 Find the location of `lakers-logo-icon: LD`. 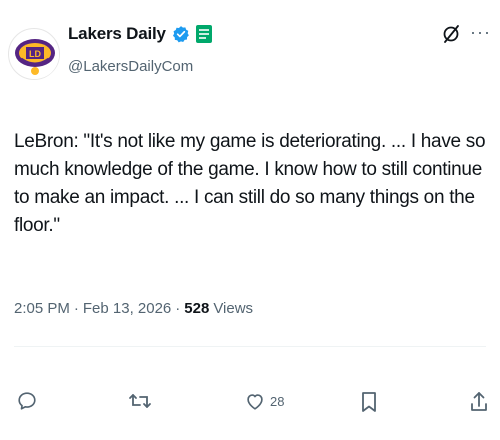

lakers-logo-icon: LD is located at coordinates (35, 55).